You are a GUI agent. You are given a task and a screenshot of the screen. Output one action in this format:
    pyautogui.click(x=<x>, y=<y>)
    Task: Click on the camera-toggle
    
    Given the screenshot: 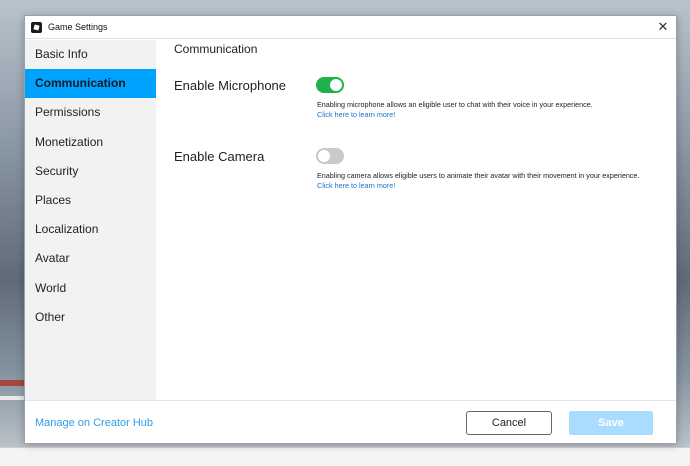 What is the action you would take?
    pyautogui.click(x=330, y=156)
    